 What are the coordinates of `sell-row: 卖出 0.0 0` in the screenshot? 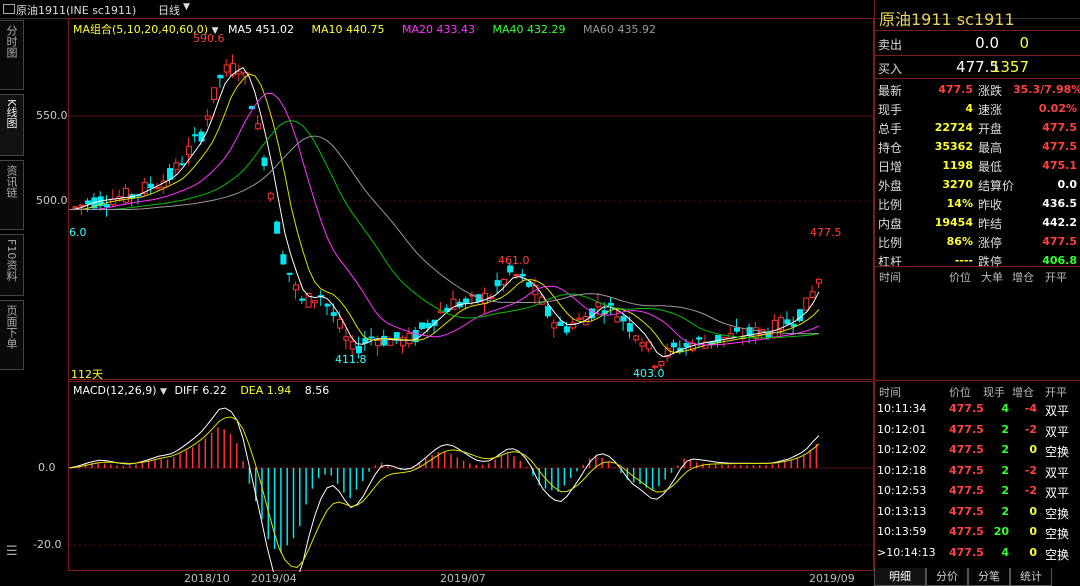 It's located at (977, 44).